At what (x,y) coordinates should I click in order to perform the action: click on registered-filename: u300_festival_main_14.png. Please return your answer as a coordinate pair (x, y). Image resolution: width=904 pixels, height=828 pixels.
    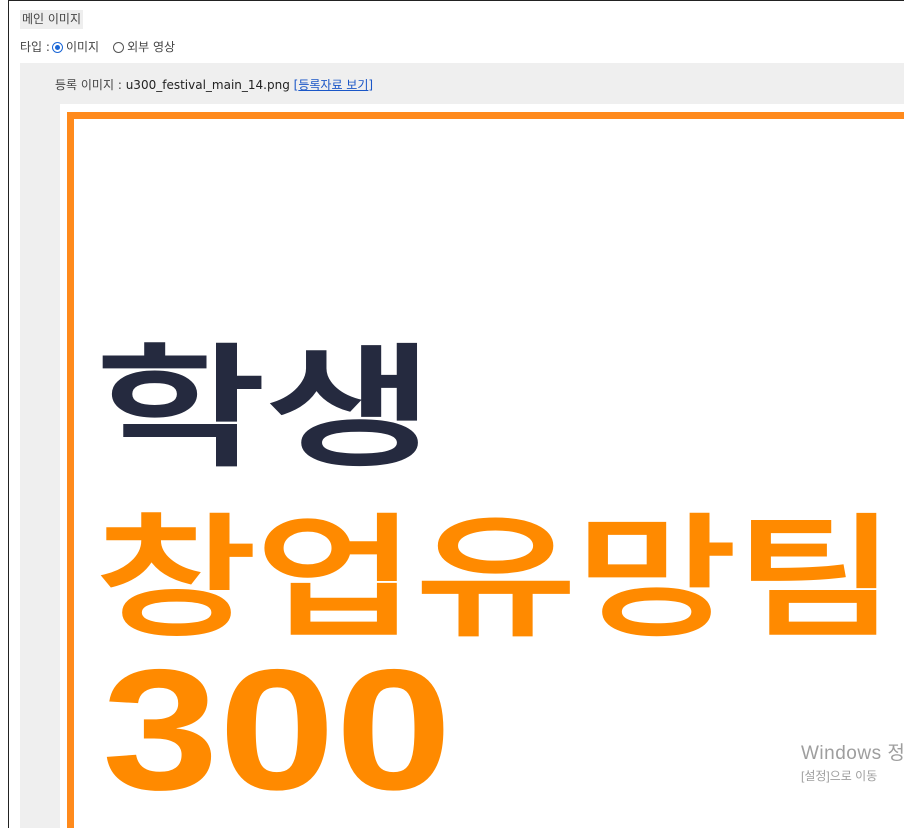
    Looking at the image, I should click on (207, 85).